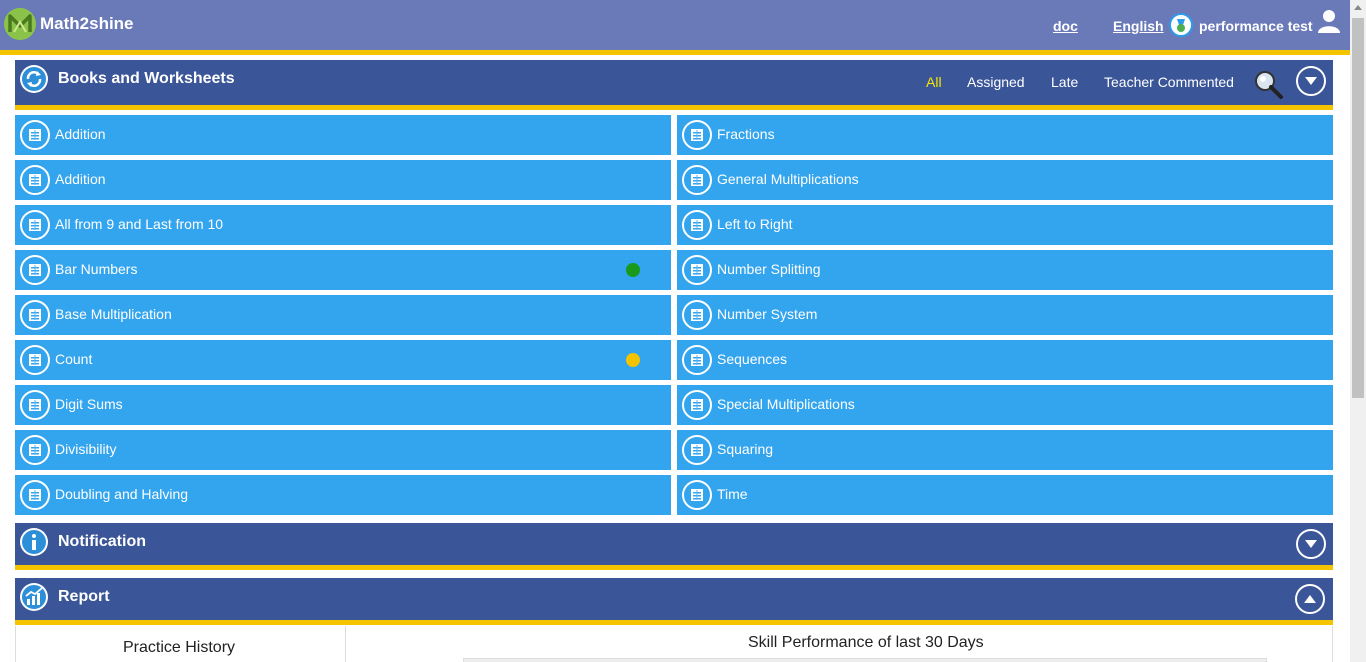 The width and height of the screenshot is (1366, 662). What do you see at coordinates (786, 404) in the screenshot?
I see `book-label: Special Multiplications` at bounding box center [786, 404].